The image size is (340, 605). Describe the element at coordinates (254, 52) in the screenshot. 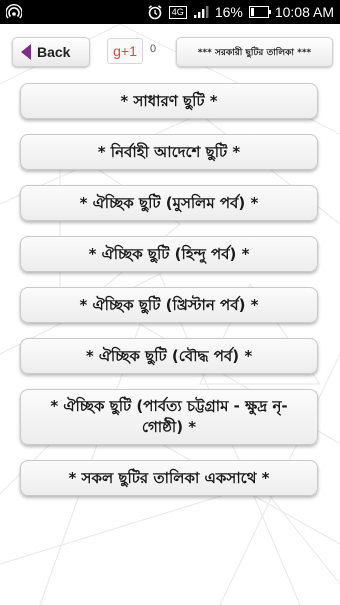

I see `government-holiday-list-button: *** সরকারী ছুটির তালিকা ***` at that location.